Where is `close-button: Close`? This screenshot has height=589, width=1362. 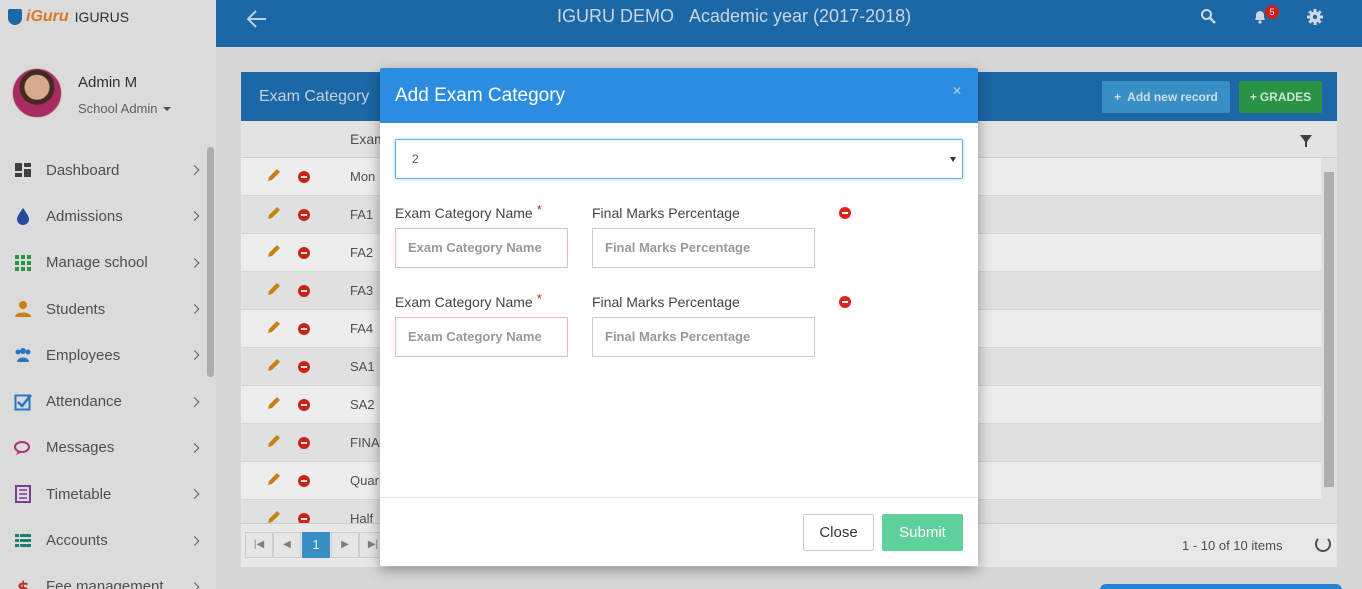
close-button: Close is located at coordinates (838, 532).